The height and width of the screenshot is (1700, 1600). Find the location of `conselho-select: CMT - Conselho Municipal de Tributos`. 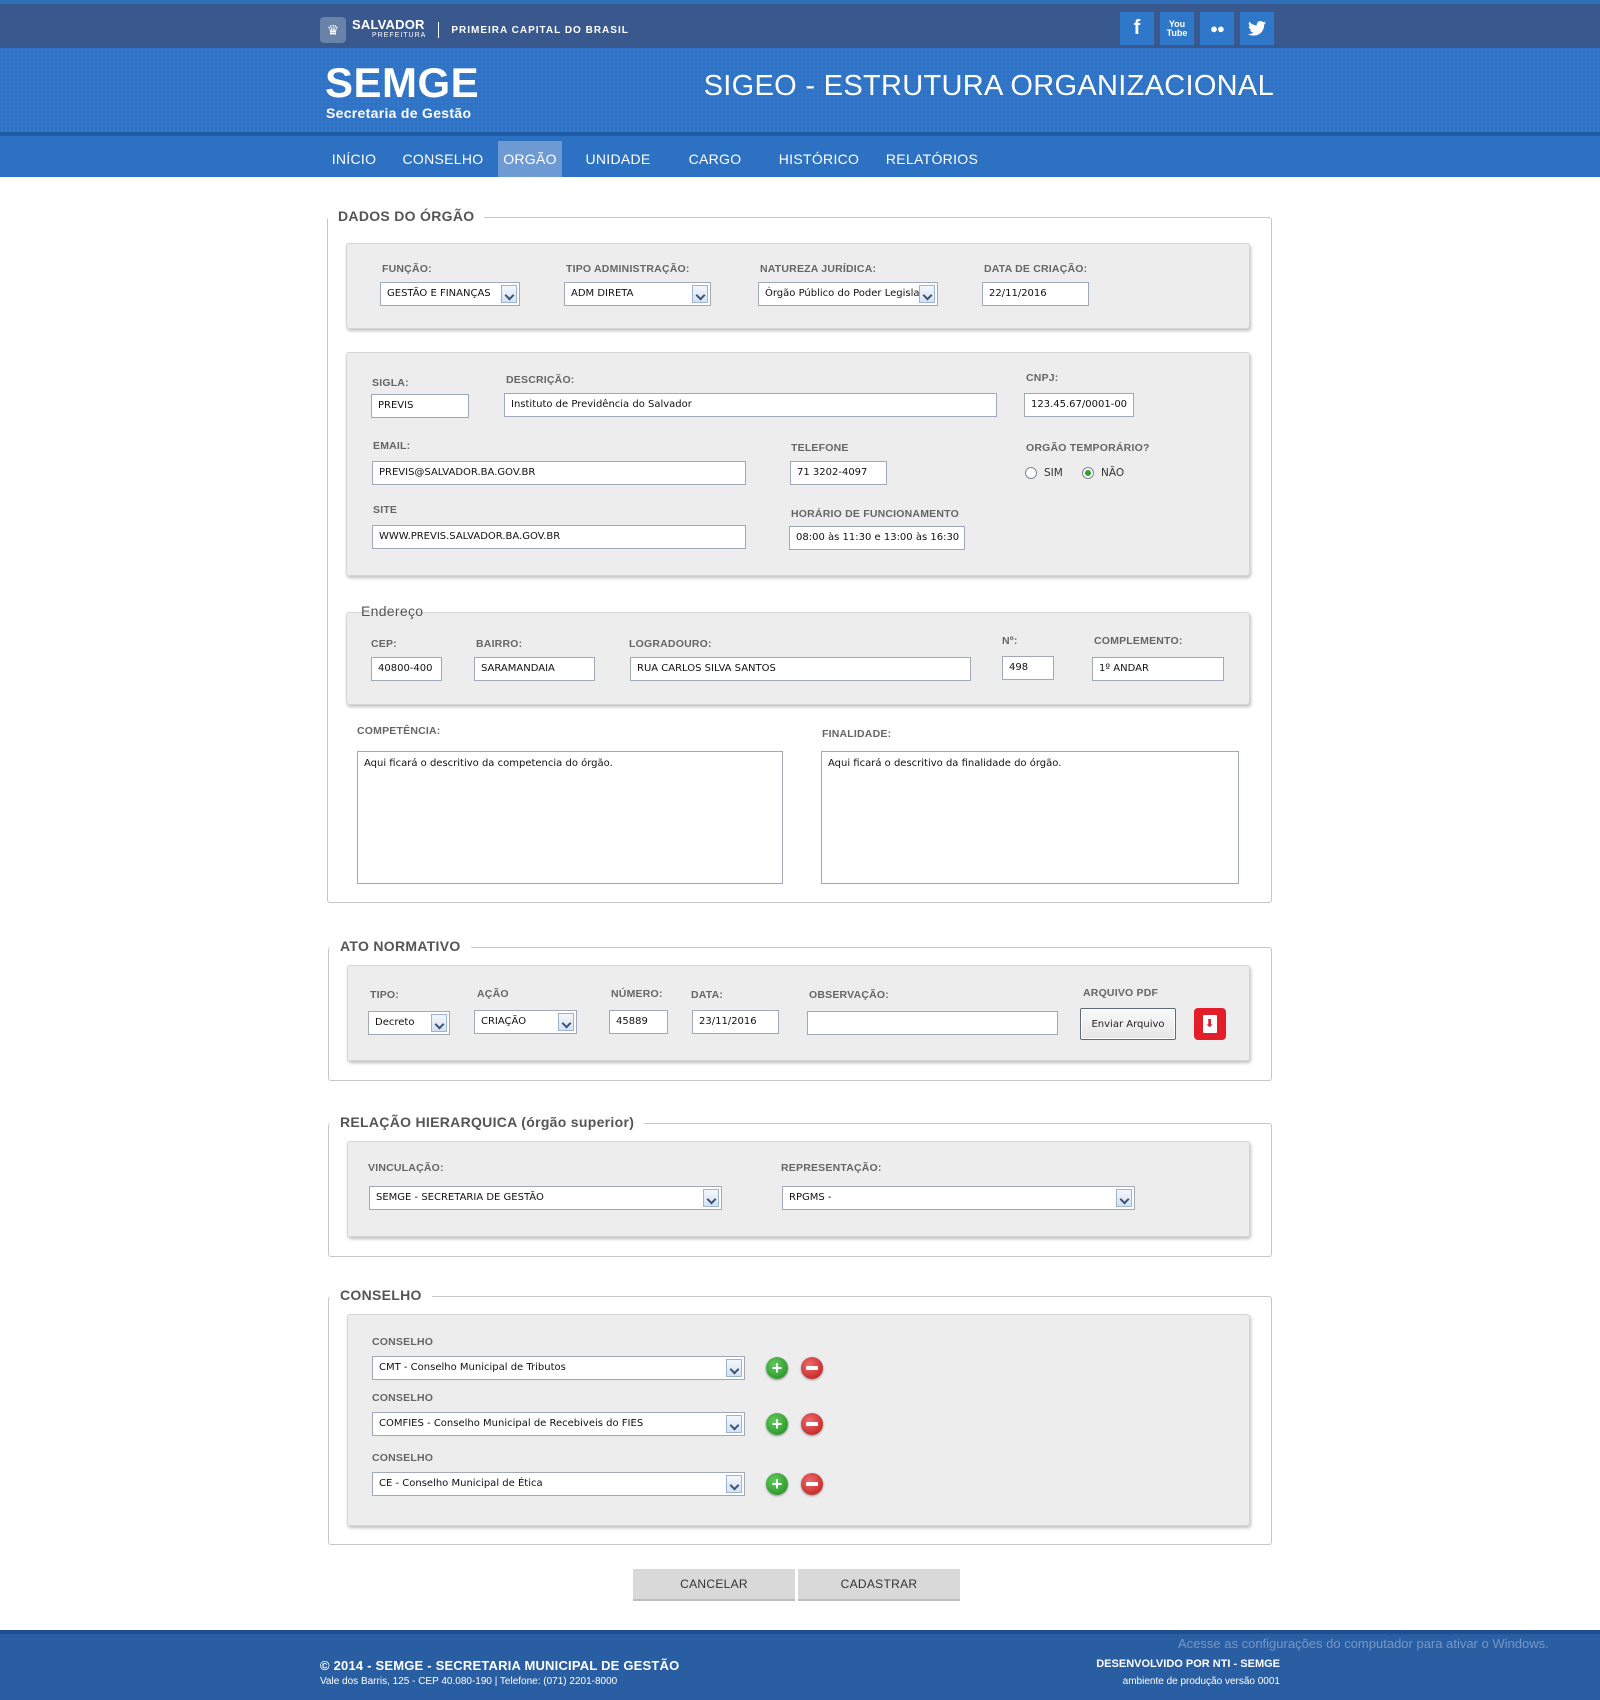

conselho-select: CMT - Conselho Municipal de Tributos is located at coordinates (558, 1368).